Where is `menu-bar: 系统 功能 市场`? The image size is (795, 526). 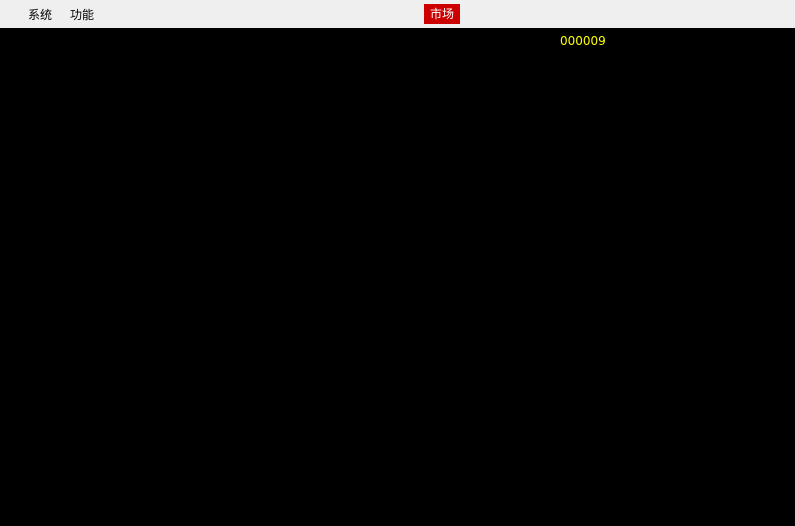 menu-bar: 系统 功能 市场 is located at coordinates (397, 14).